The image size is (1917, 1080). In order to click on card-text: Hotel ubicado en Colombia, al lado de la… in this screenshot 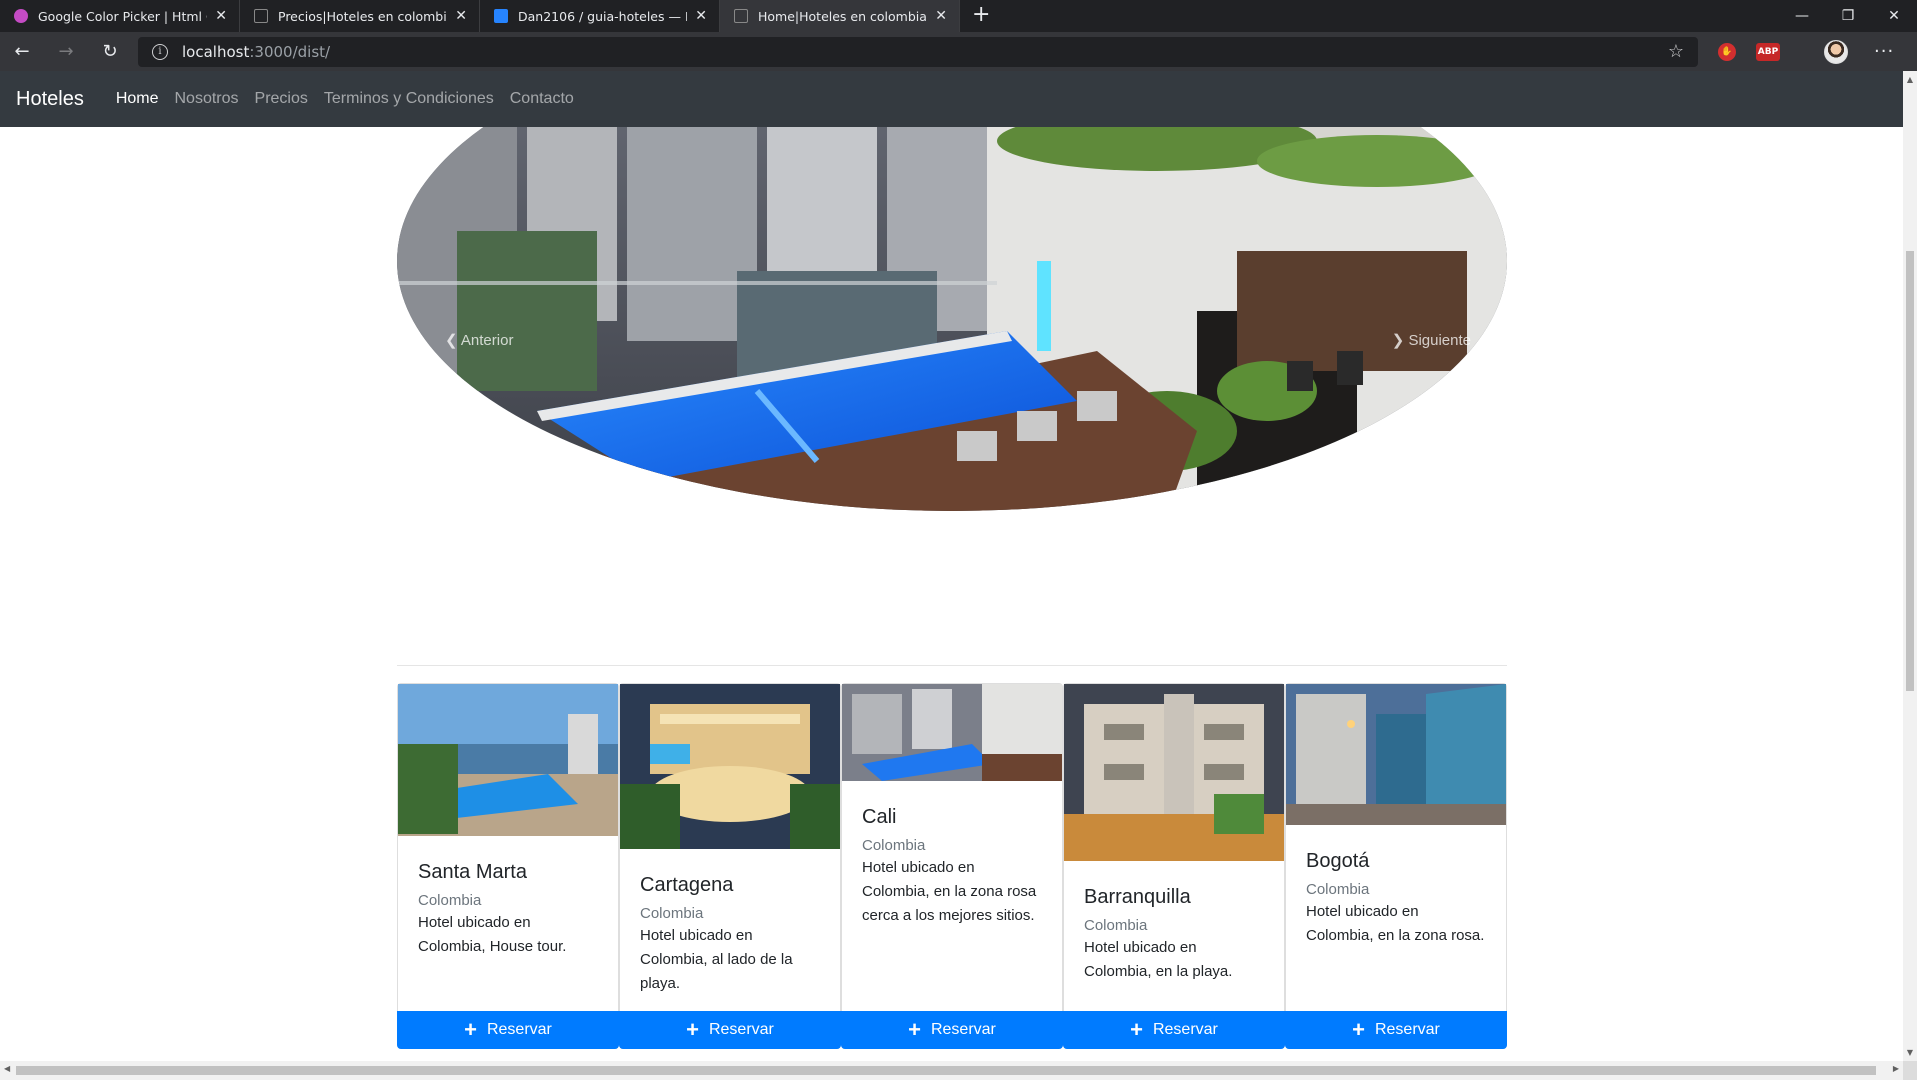, I will do `click(716, 959)`.